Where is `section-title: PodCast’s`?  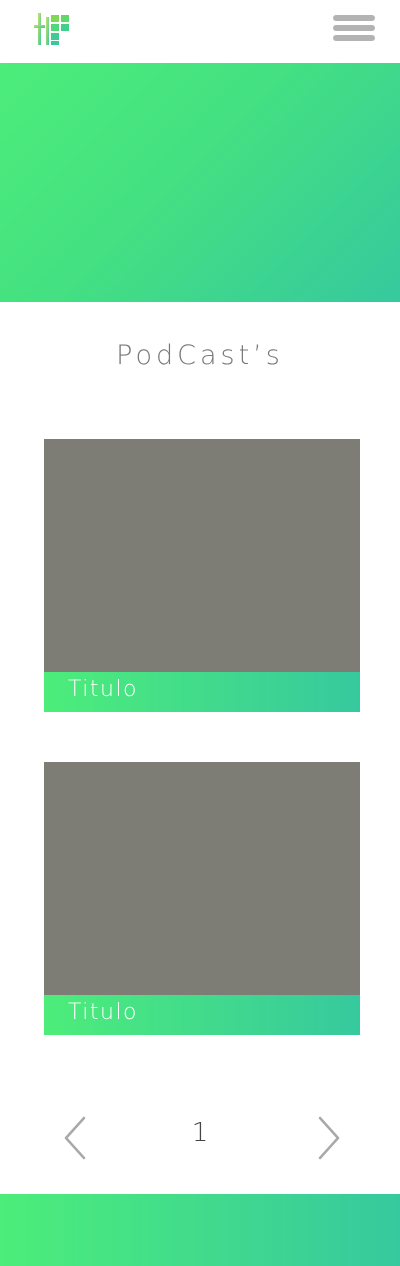 section-title: PodCast’s is located at coordinates (200, 355).